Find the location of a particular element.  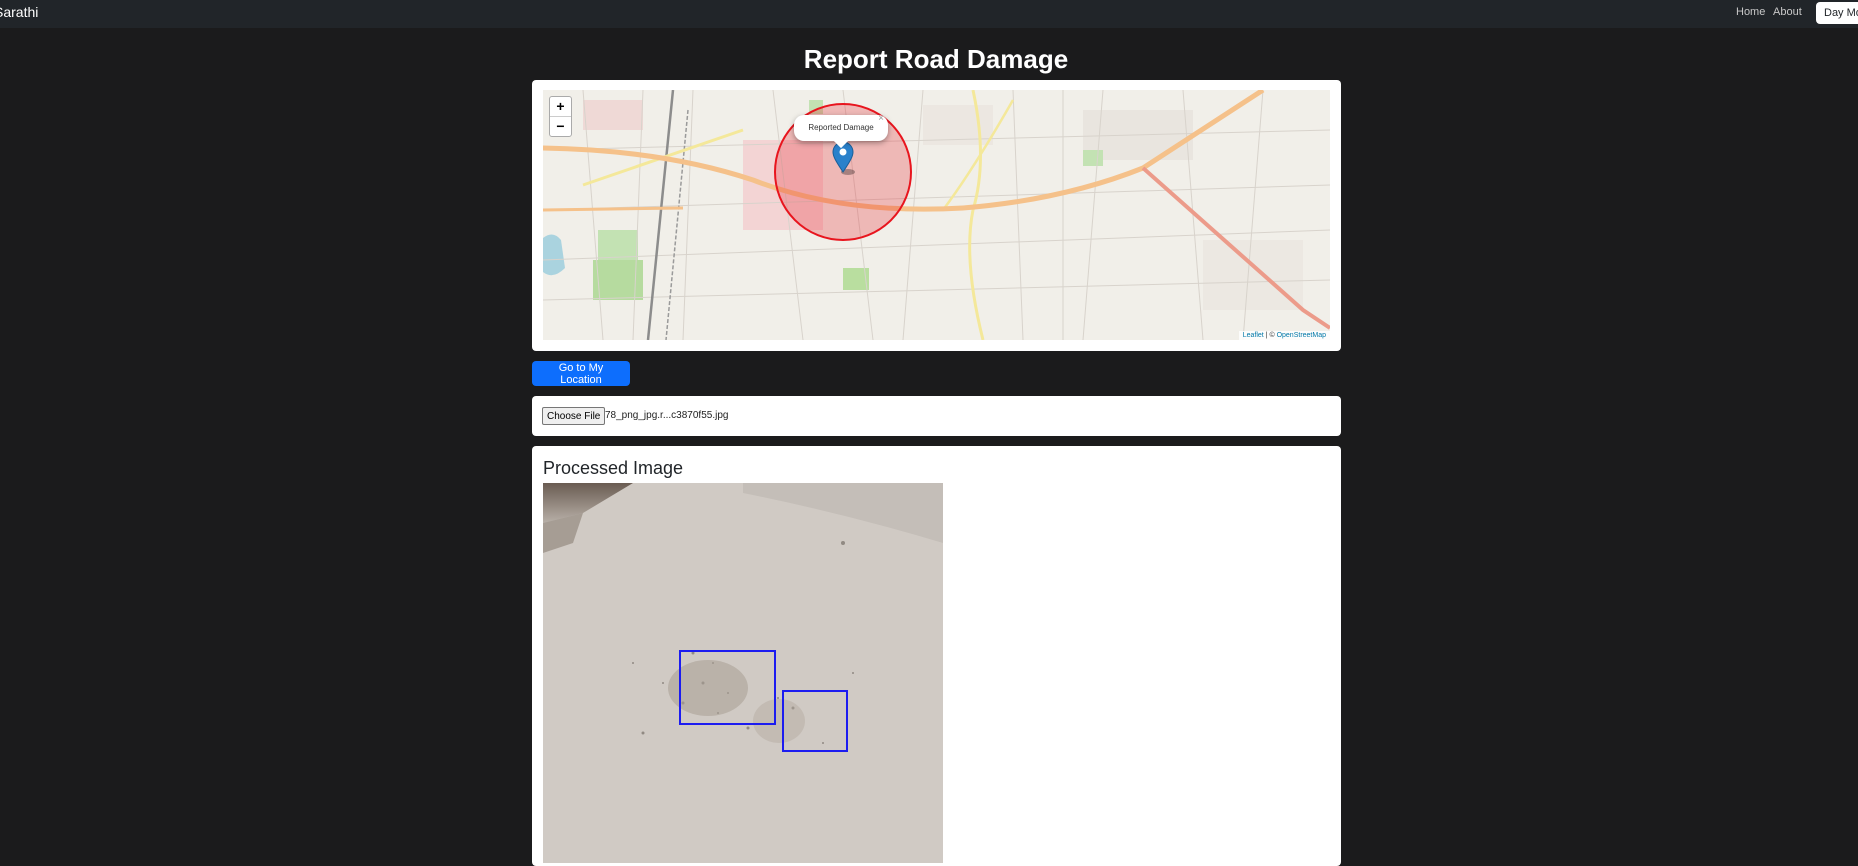

map-tiles is located at coordinates (936, 215).